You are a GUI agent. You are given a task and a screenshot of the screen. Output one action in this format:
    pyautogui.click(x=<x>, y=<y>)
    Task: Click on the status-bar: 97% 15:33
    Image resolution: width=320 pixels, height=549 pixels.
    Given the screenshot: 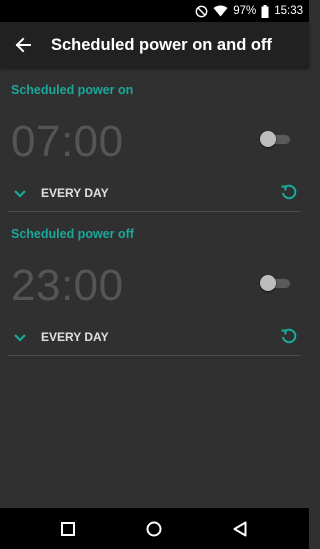 What is the action you would take?
    pyautogui.click(x=154, y=11)
    